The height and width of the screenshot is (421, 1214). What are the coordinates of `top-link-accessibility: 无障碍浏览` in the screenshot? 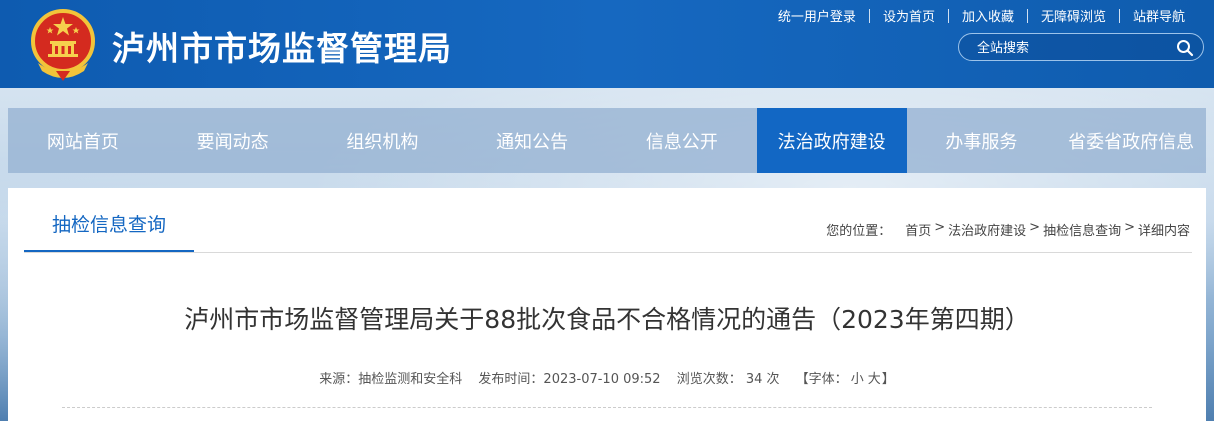 It's located at (1073, 15).